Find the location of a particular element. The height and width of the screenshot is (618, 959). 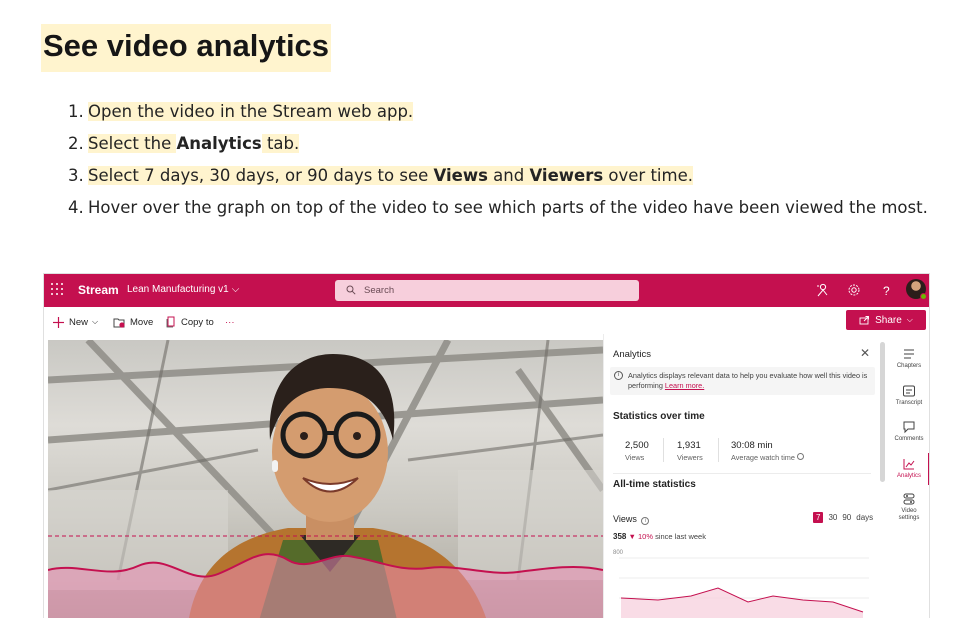

avatar is located at coordinates (916, 289).